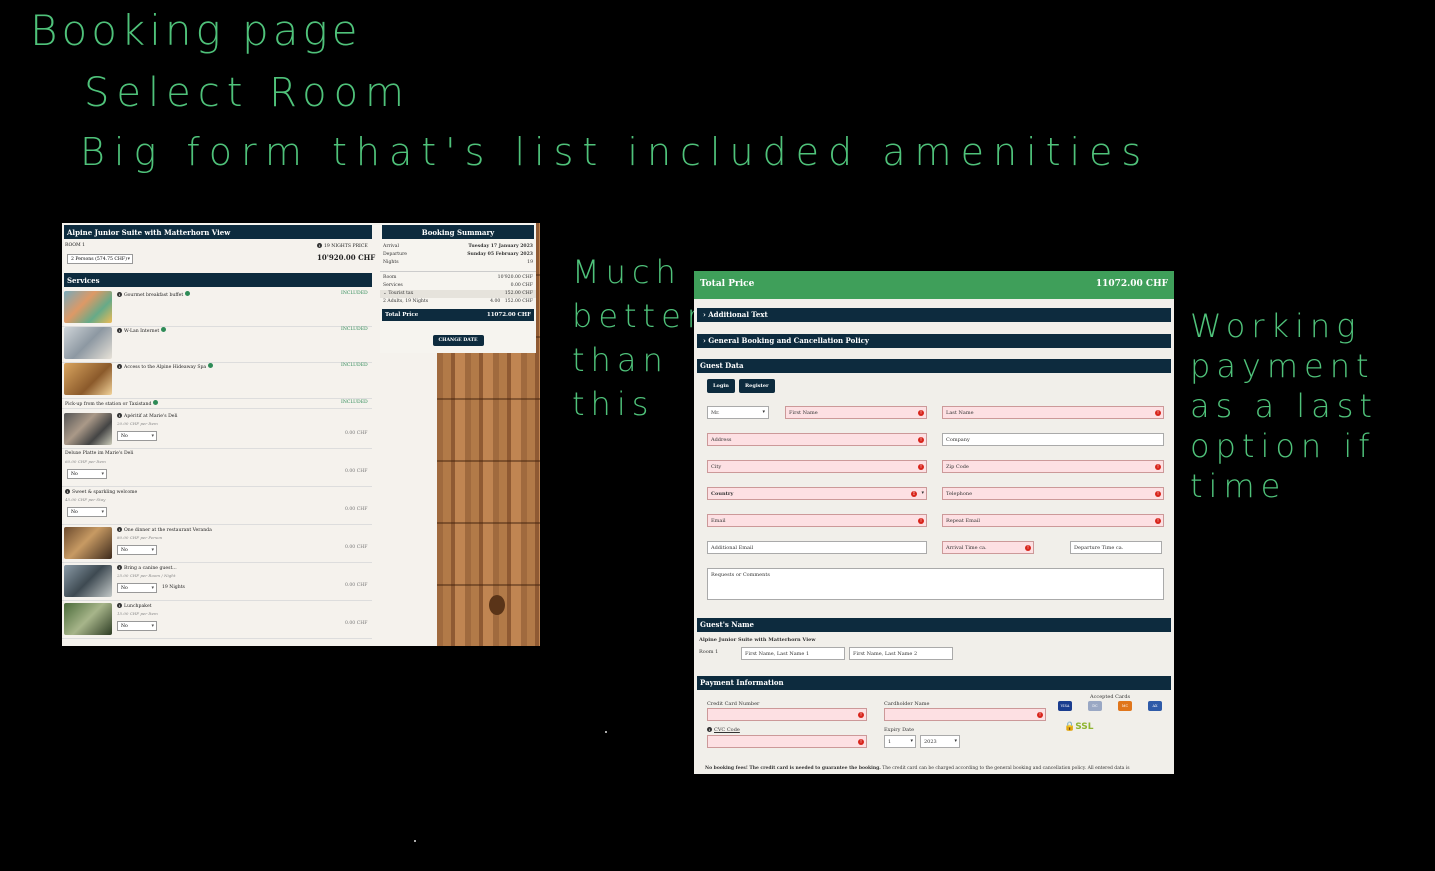 This screenshot has height=871, width=1435. What do you see at coordinates (458, 340) in the screenshot?
I see `change-date-button: CHANGE DATE` at bounding box center [458, 340].